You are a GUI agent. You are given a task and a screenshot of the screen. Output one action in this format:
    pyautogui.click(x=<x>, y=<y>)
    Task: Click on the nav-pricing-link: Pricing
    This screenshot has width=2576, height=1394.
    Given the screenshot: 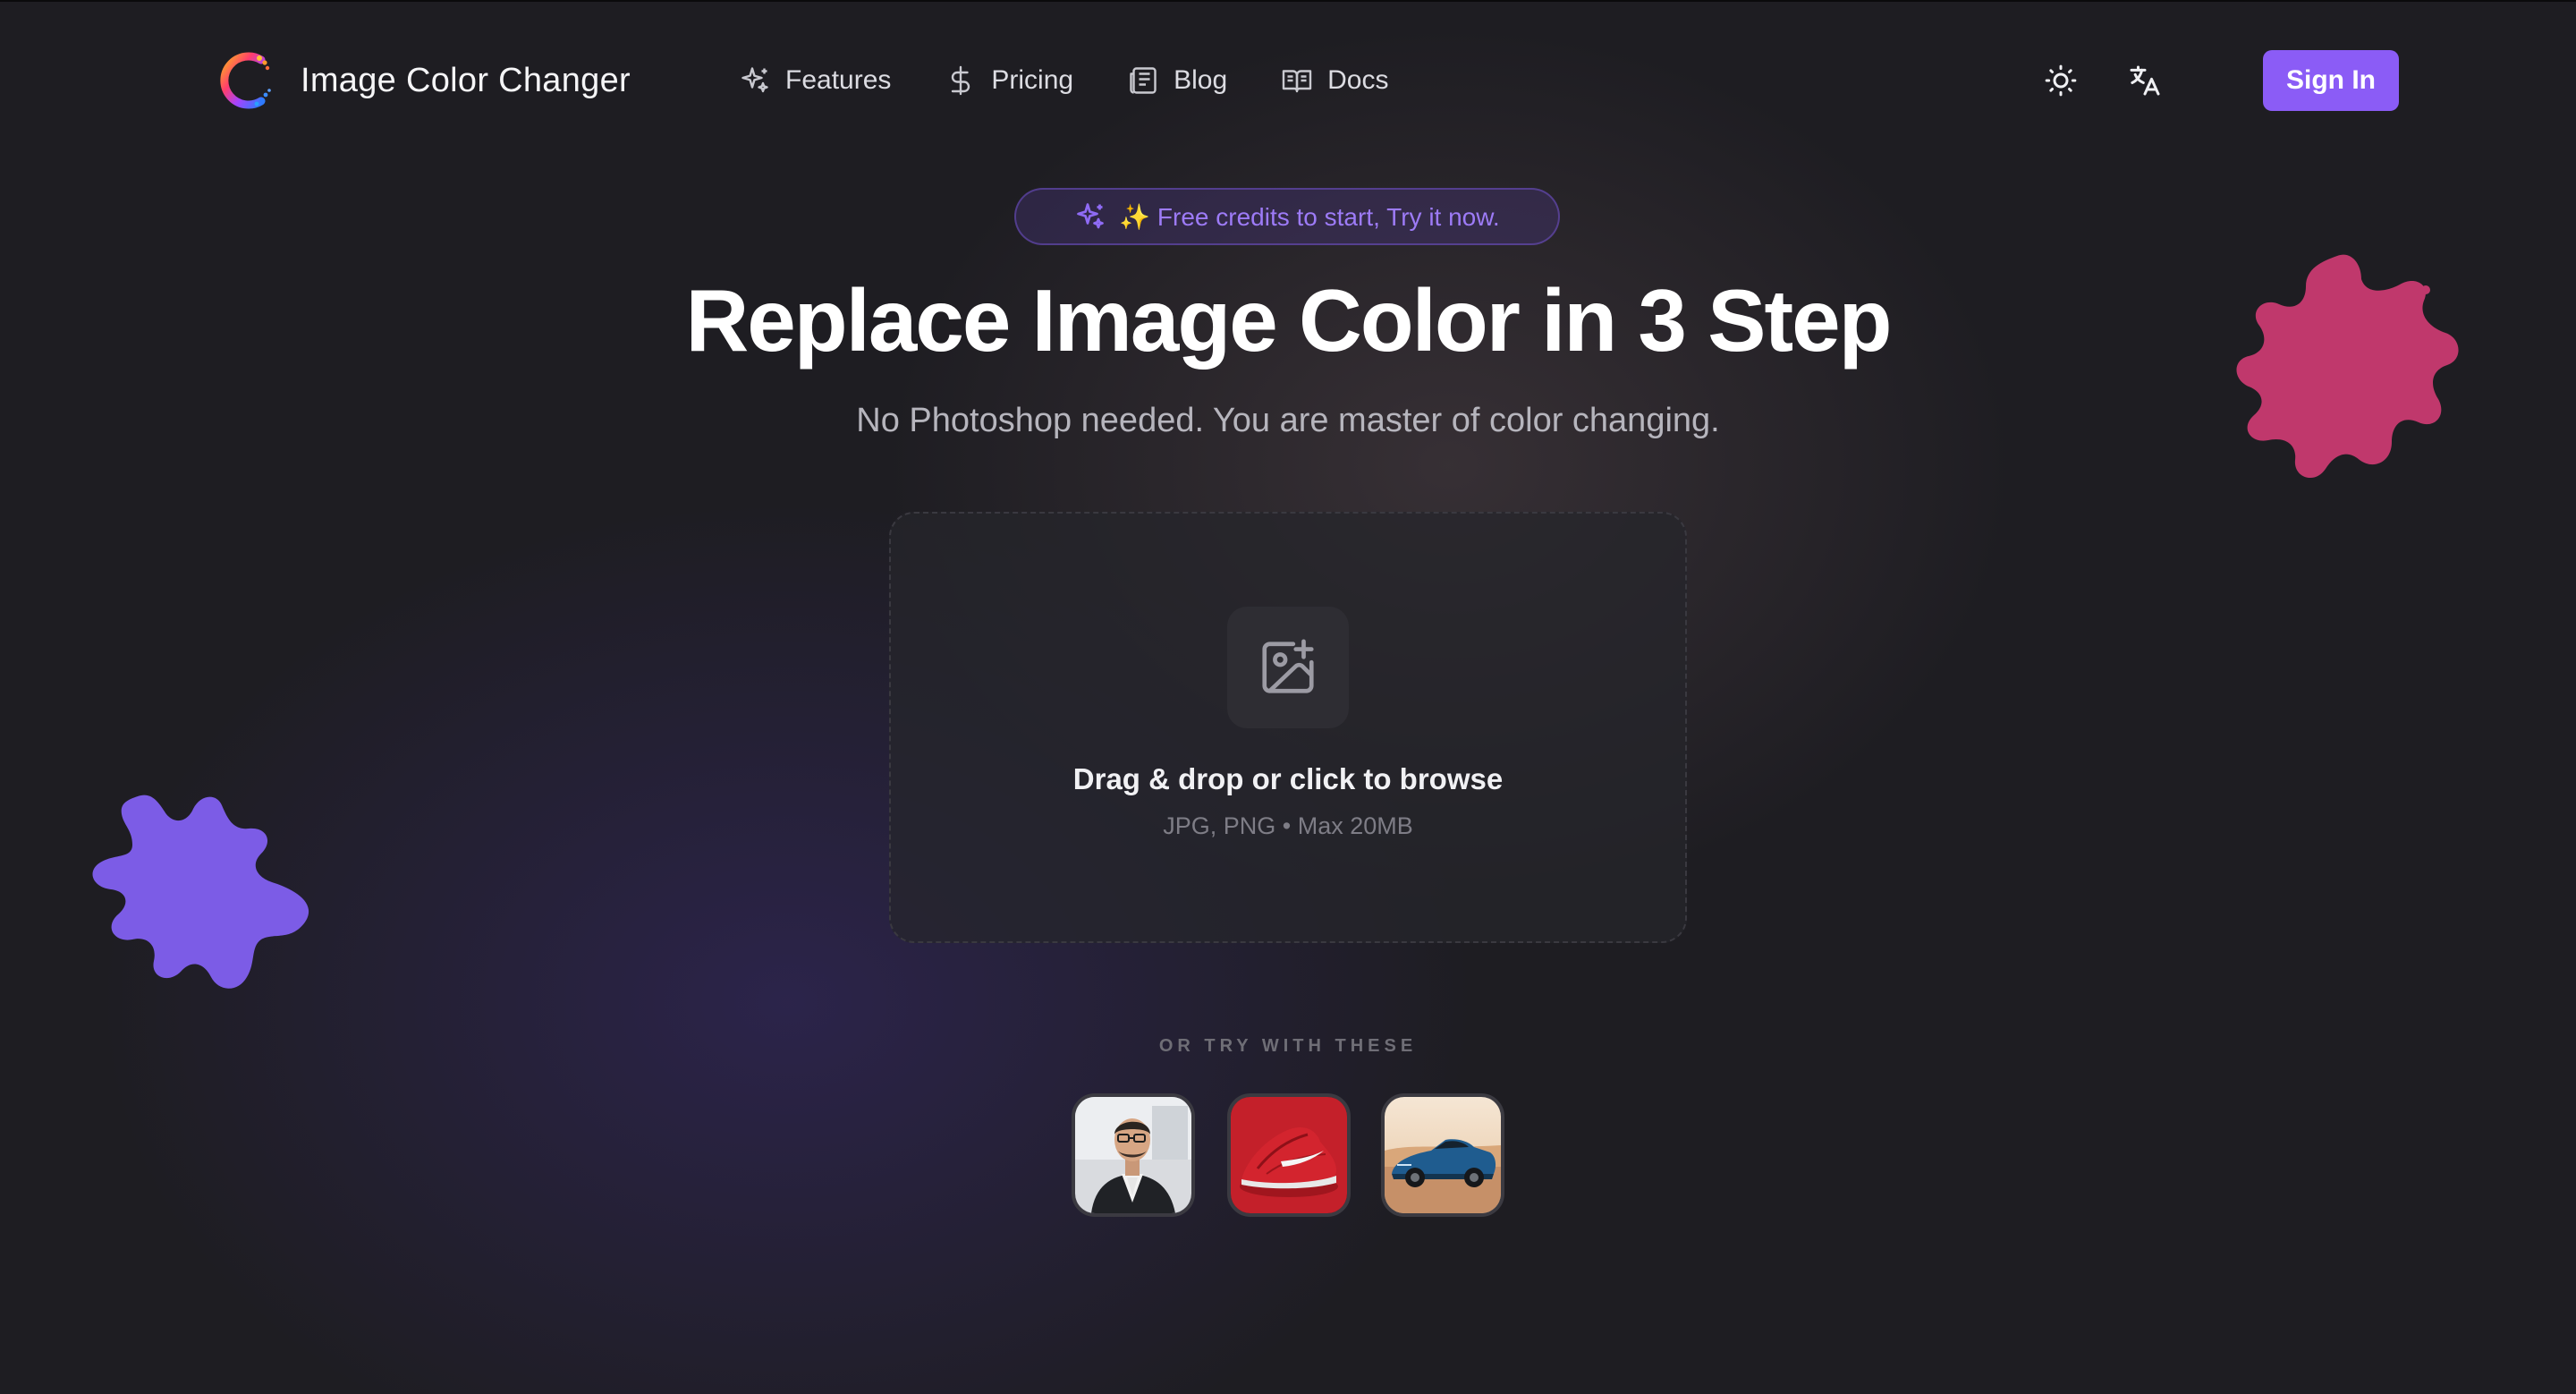 What is the action you would take?
    pyautogui.click(x=1009, y=80)
    